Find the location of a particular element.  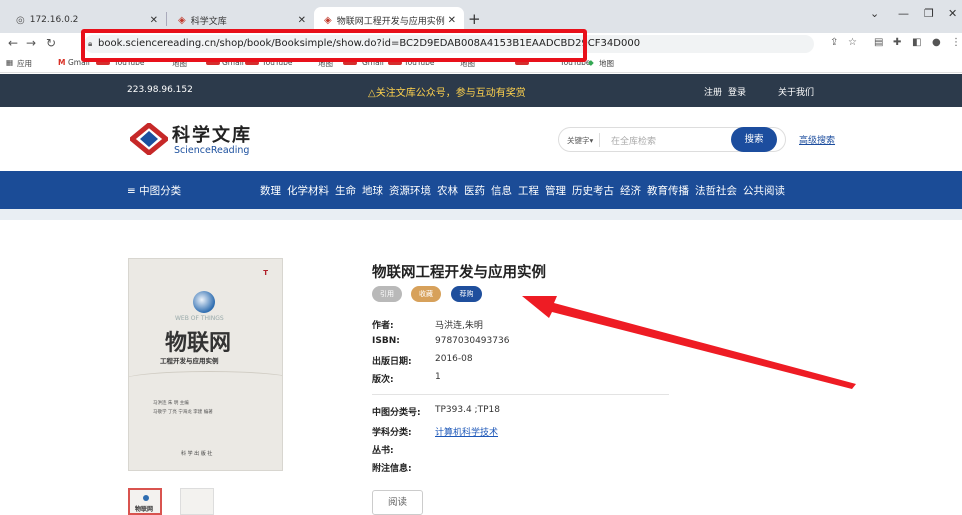

cite-button: 引用 is located at coordinates (387, 294).